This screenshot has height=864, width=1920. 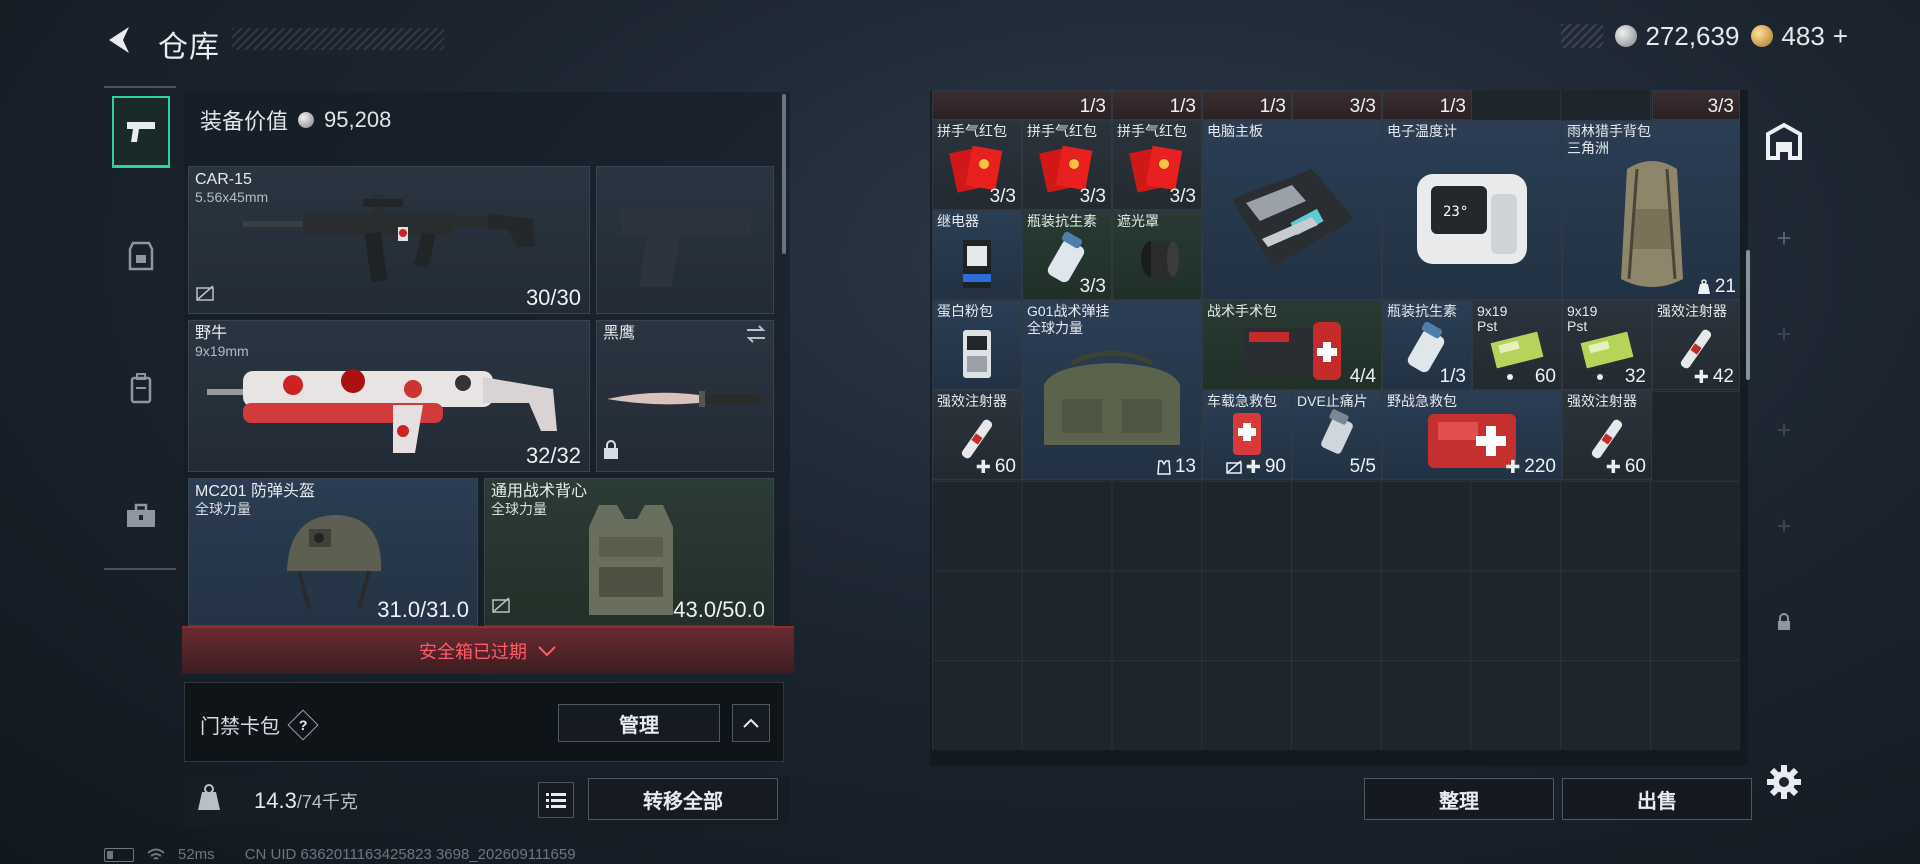 What do you see at coordinates (189, 47) in the screenshot?
I see `page-title: 仓库` at bounding box center [189, 47].